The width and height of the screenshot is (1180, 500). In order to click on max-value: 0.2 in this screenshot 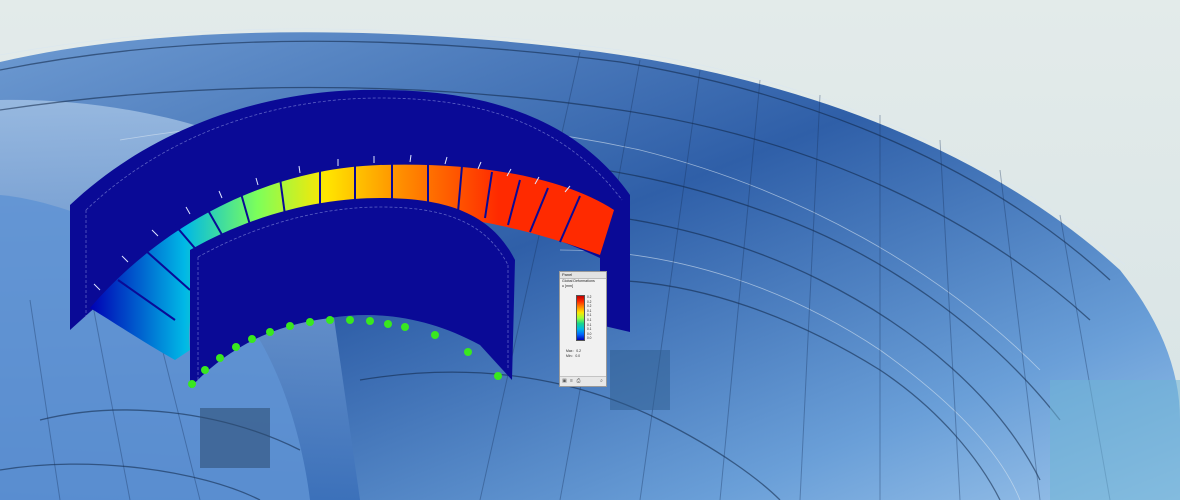, I will do `click(579, 351)`.